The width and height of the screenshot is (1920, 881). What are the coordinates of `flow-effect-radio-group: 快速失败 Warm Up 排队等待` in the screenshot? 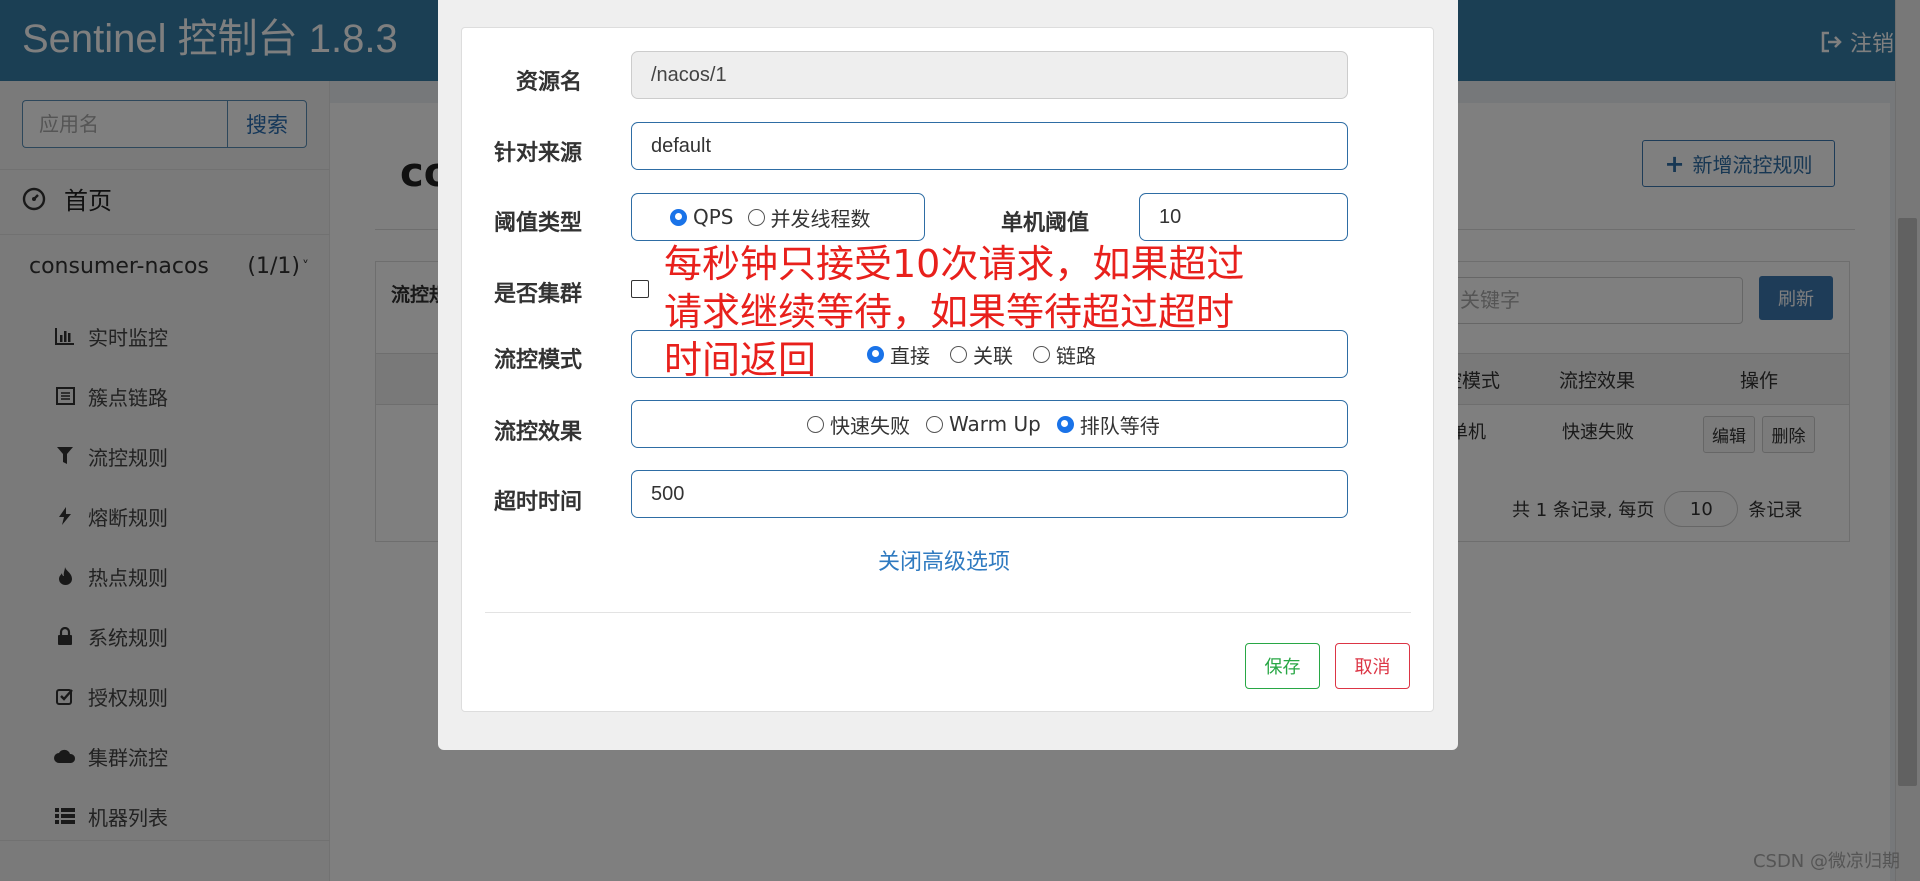 It's located at (989, 424).